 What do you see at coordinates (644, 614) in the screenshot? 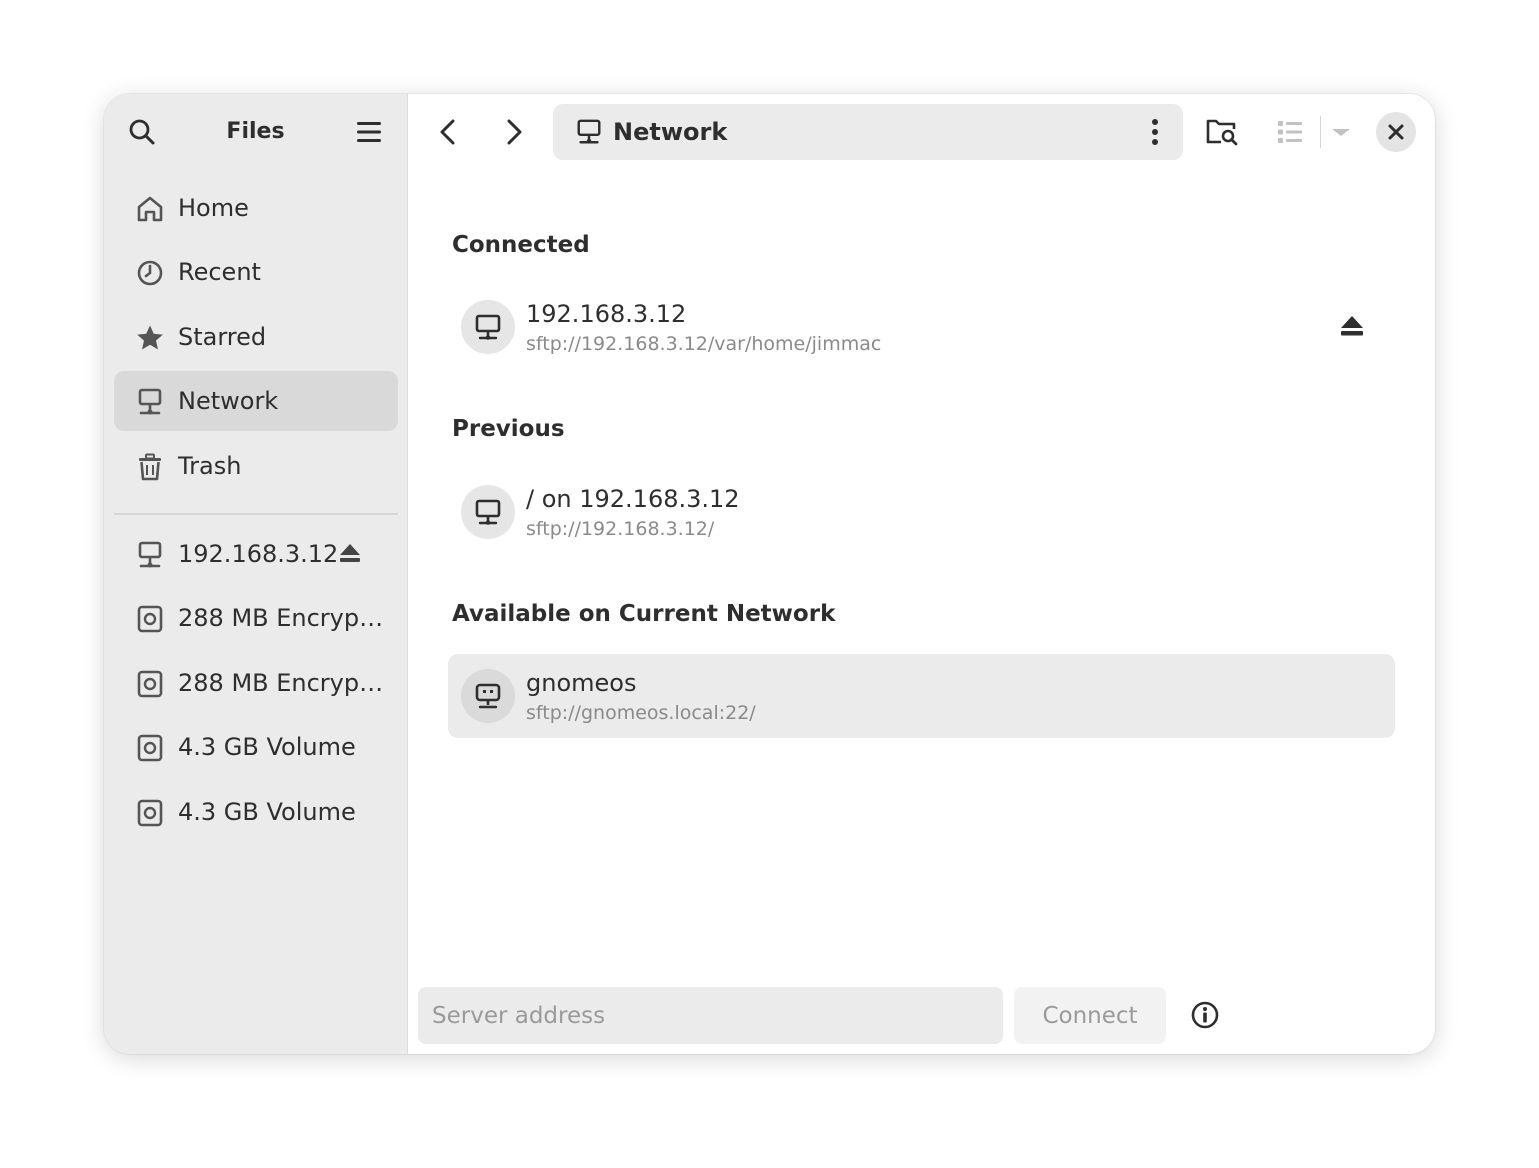
I see `section-available: Available on Current Network` at bounding box center [644, 614].